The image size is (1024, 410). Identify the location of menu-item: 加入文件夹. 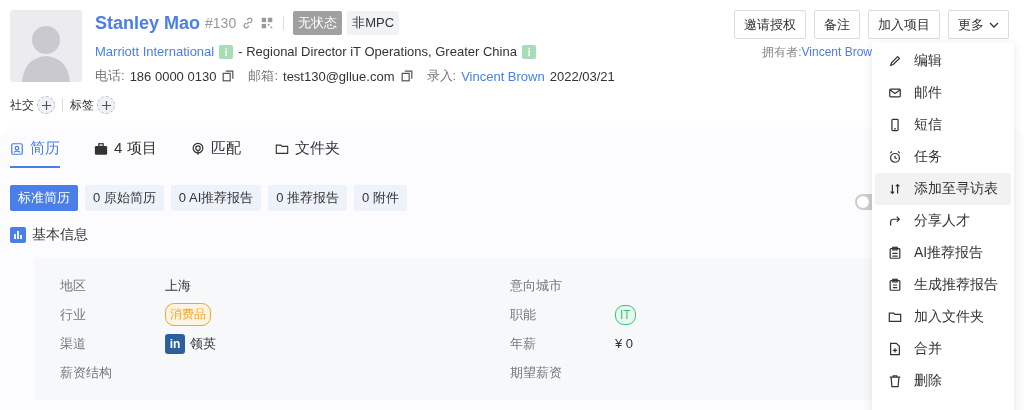
(943, 317).